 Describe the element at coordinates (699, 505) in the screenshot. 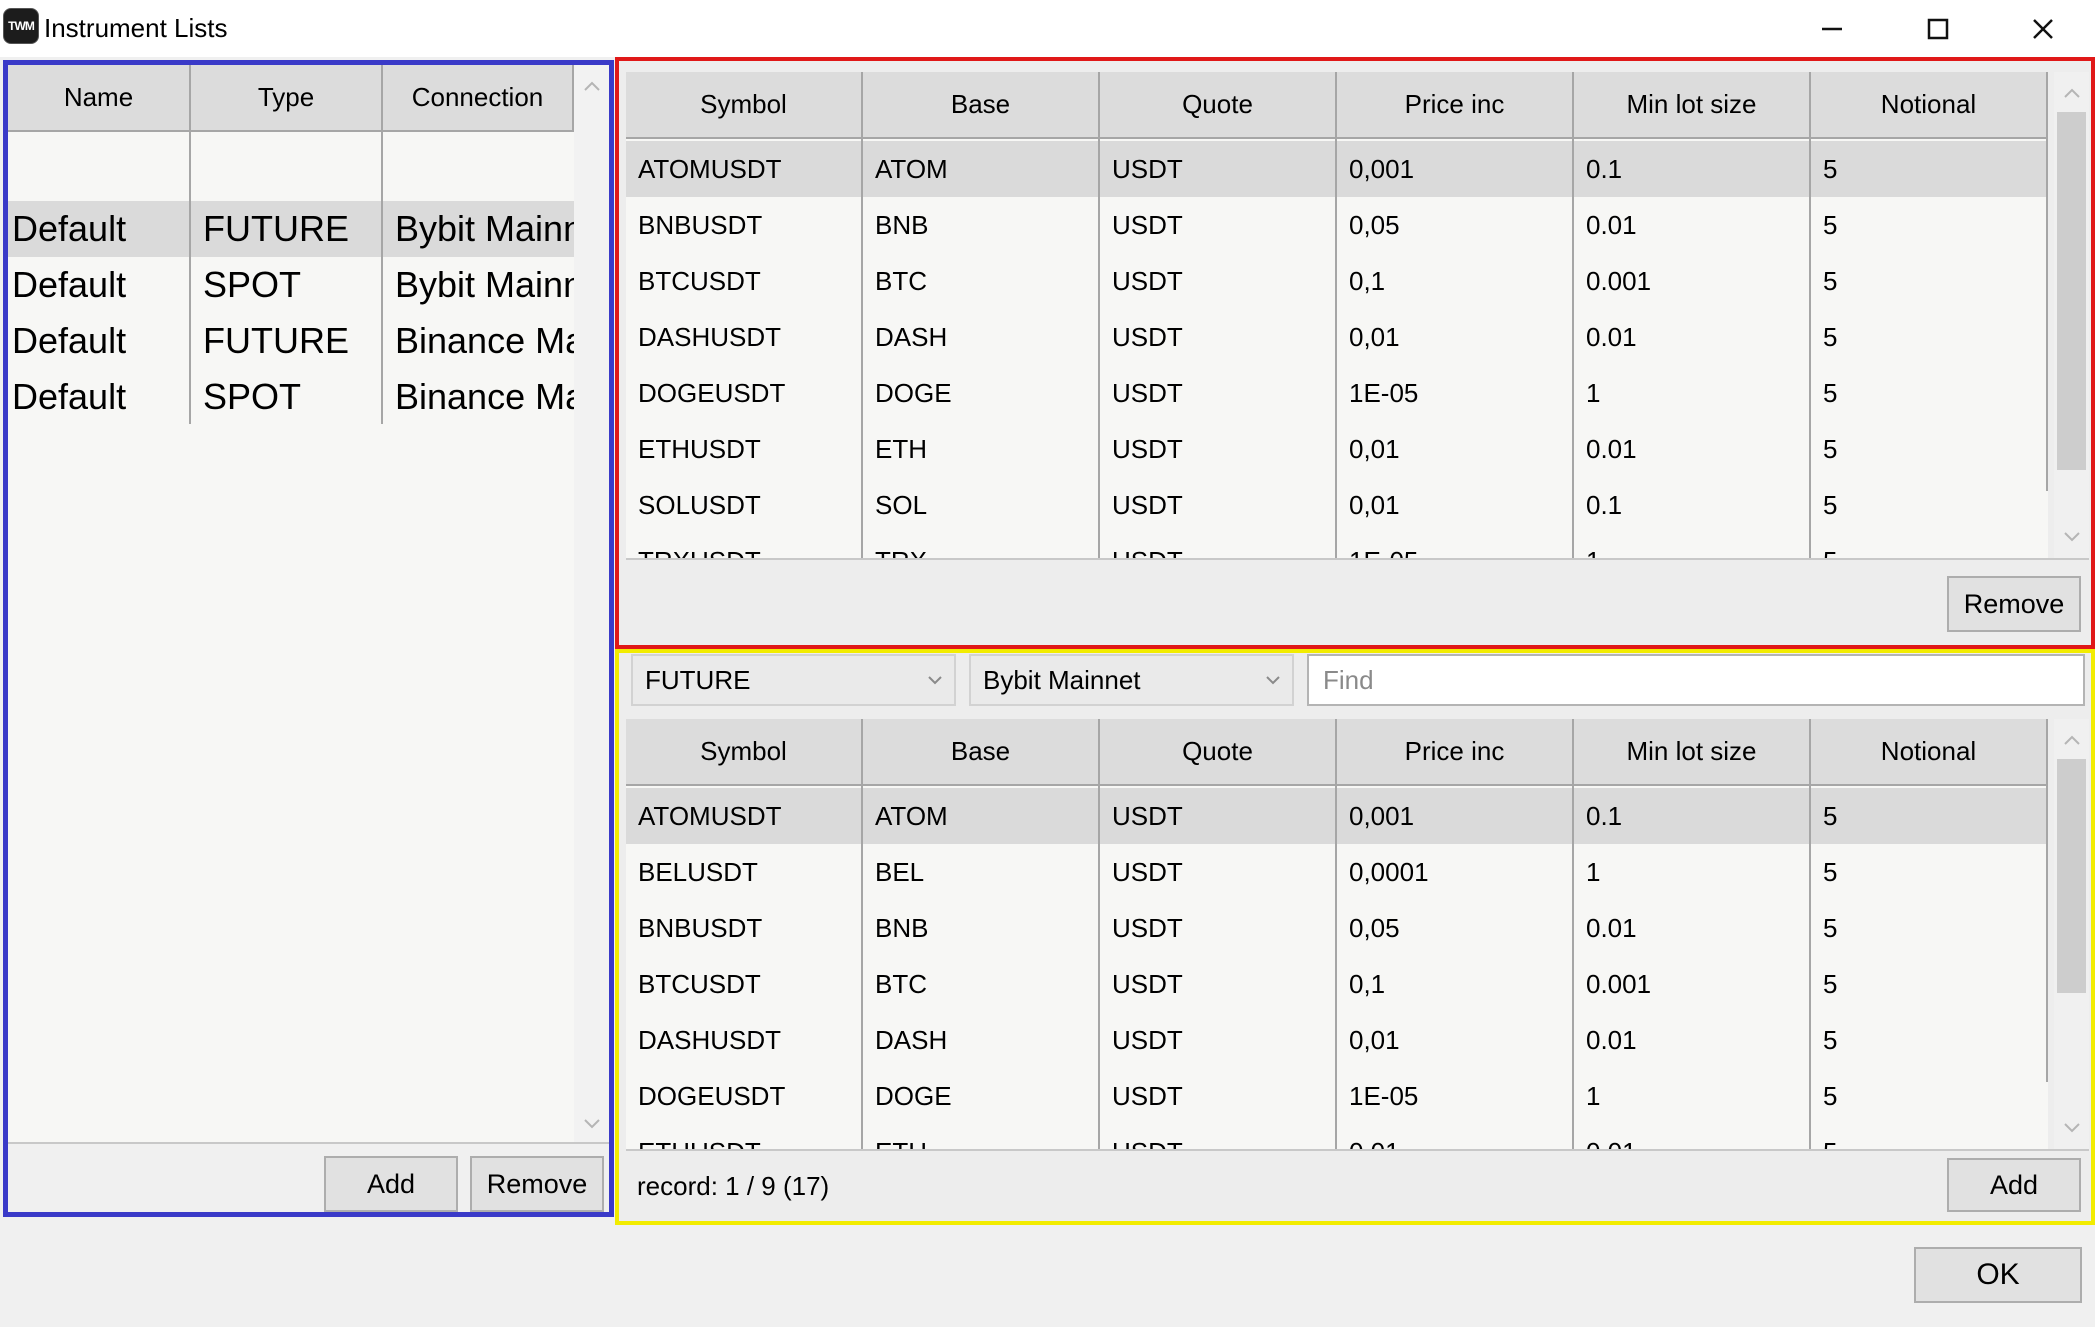

I see `cell-symbol: SOLUSDT` at that location.